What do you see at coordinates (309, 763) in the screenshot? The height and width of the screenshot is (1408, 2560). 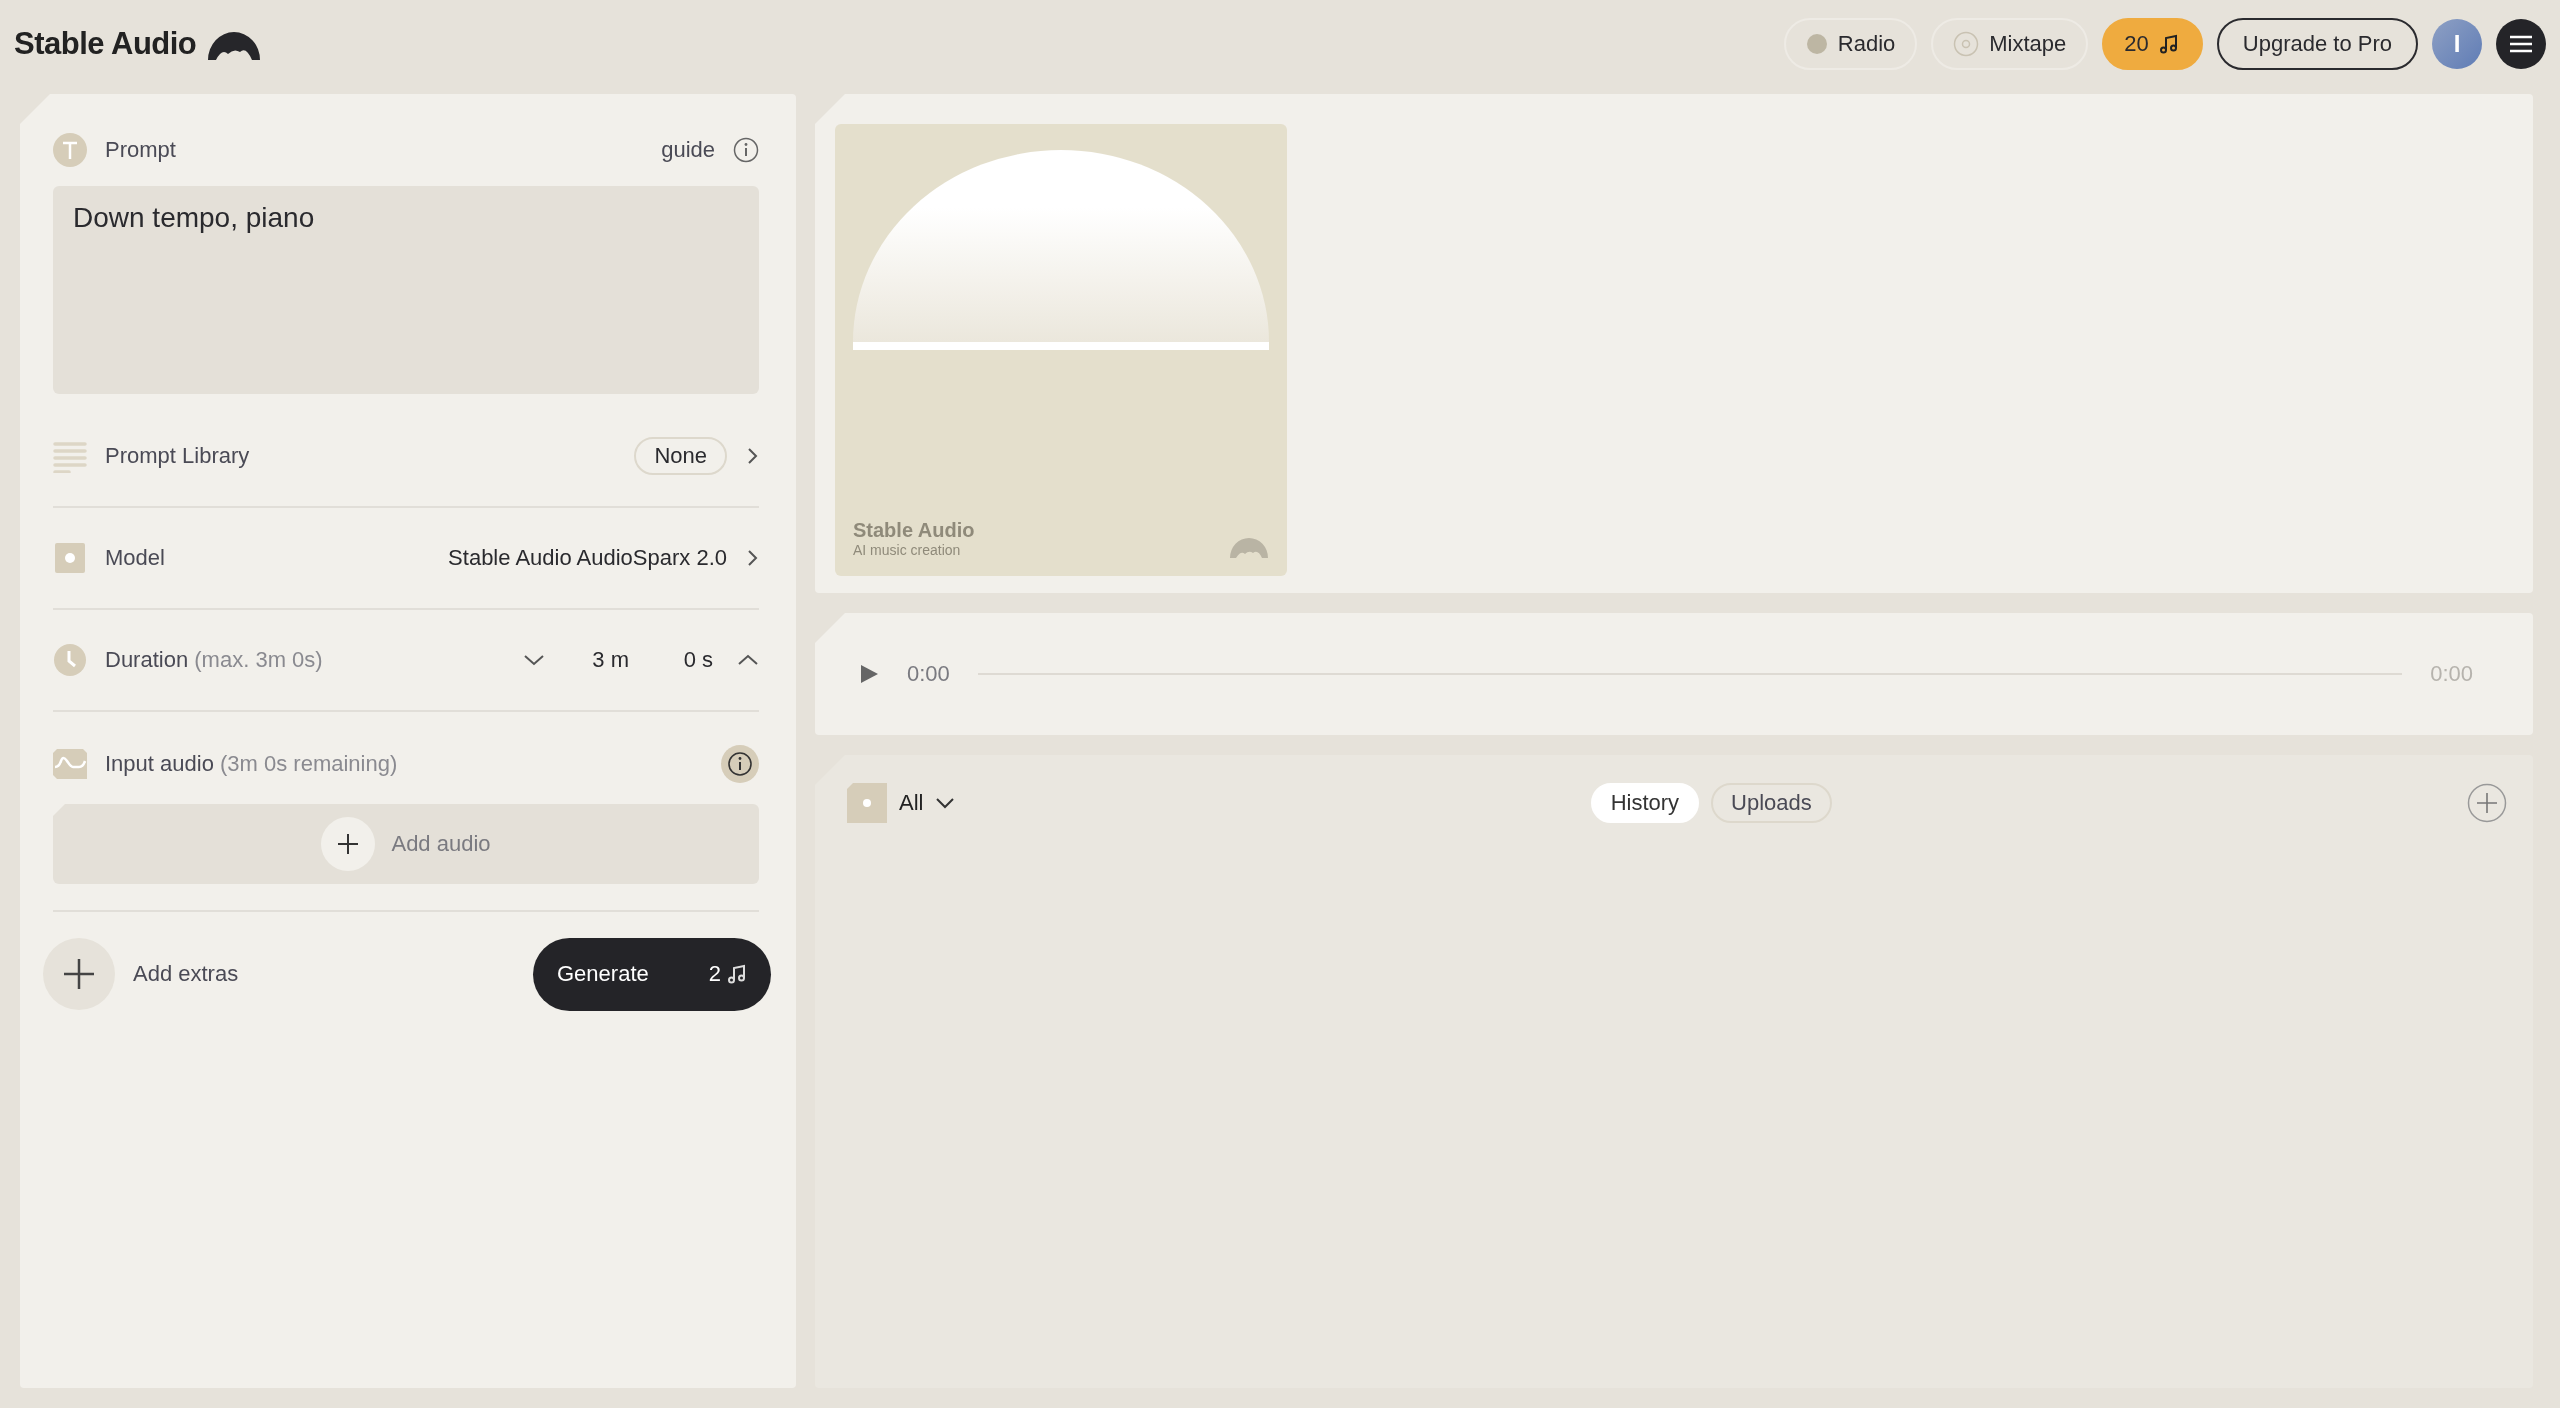 I see `input-audio-hint: (3m 0s remaining)` at bounding box center [309, 763].